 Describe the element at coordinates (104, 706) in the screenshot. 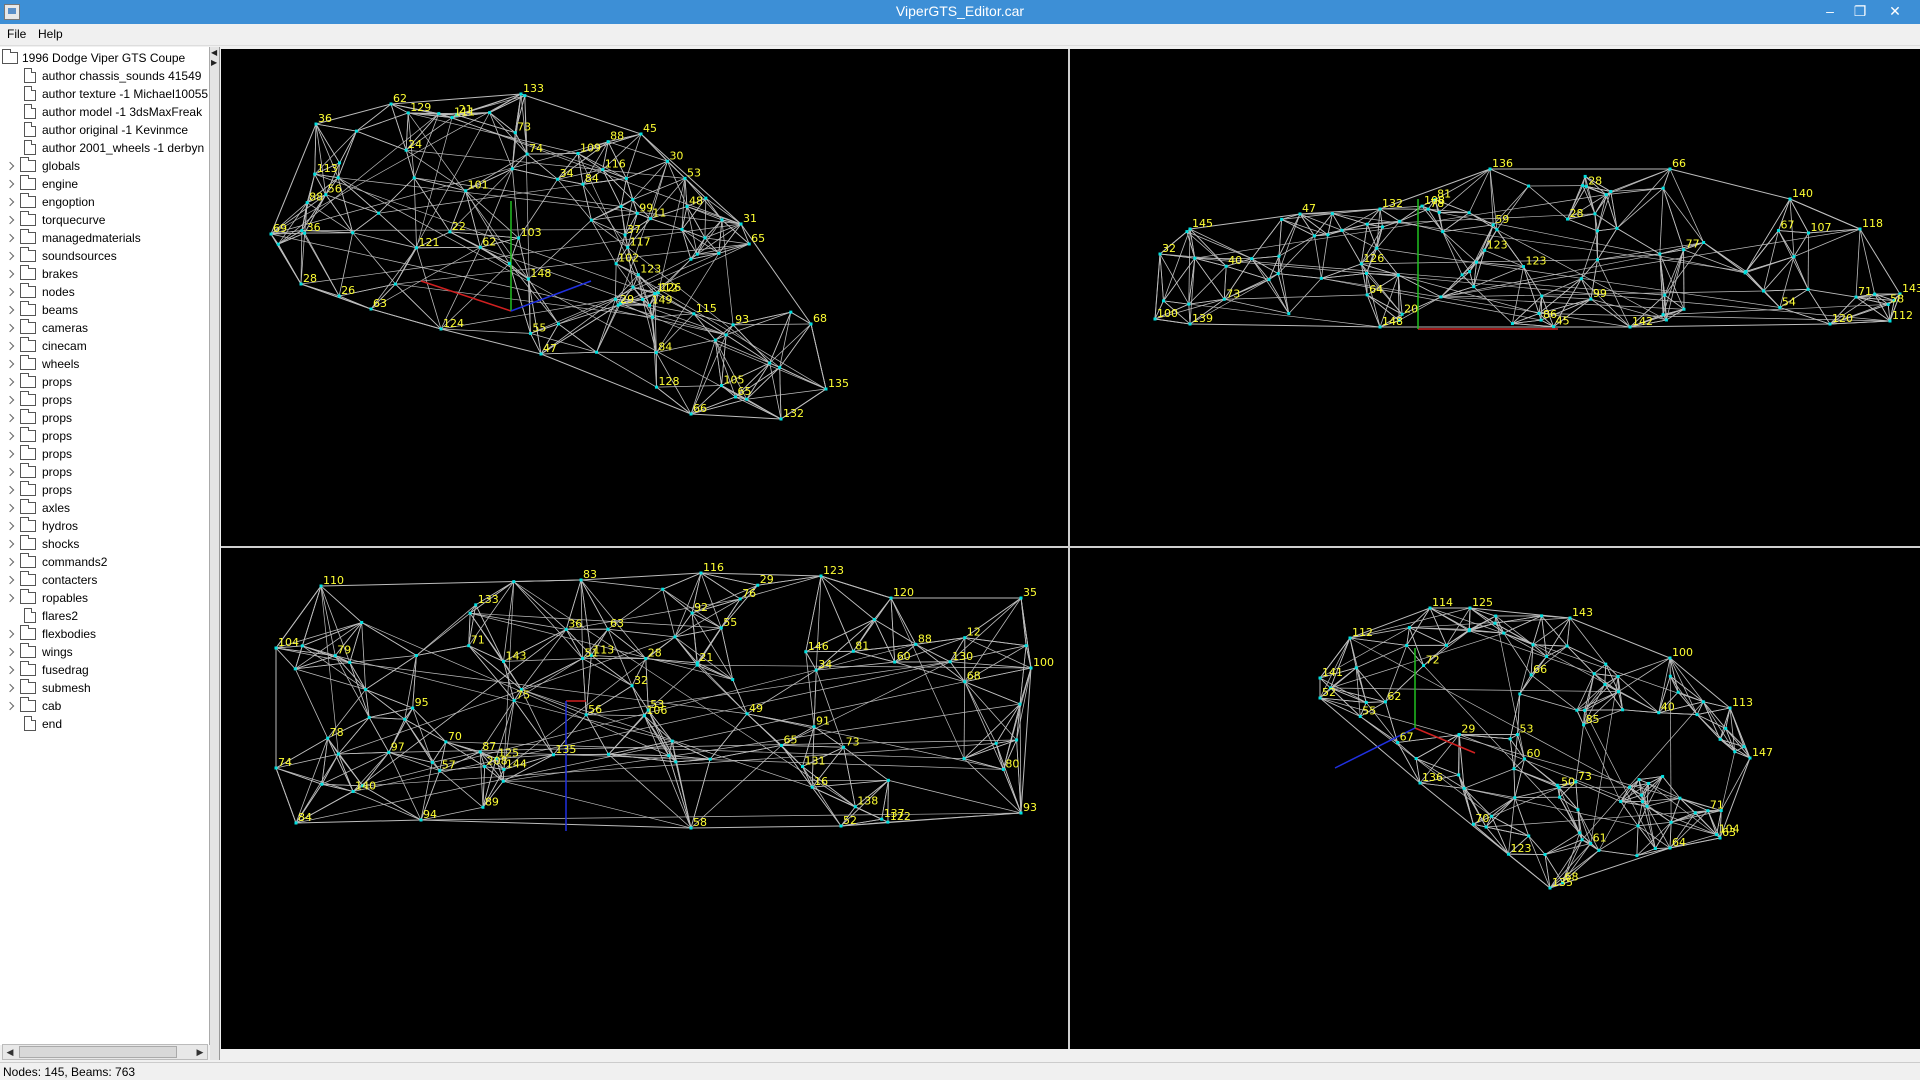

I see `tree-item-folder: cab` at that location.